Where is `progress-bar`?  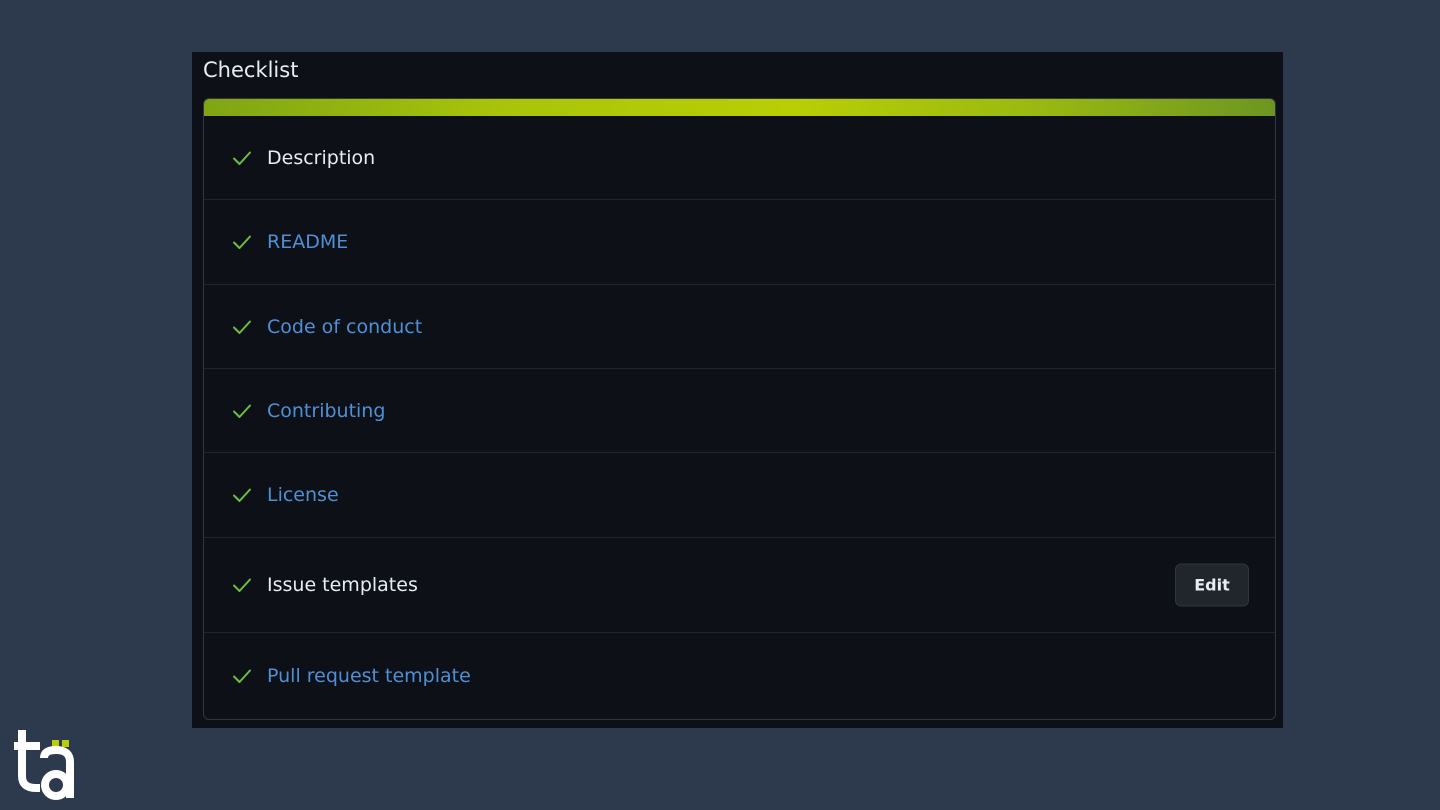
progress-bar is located at coordinates (739, 107).